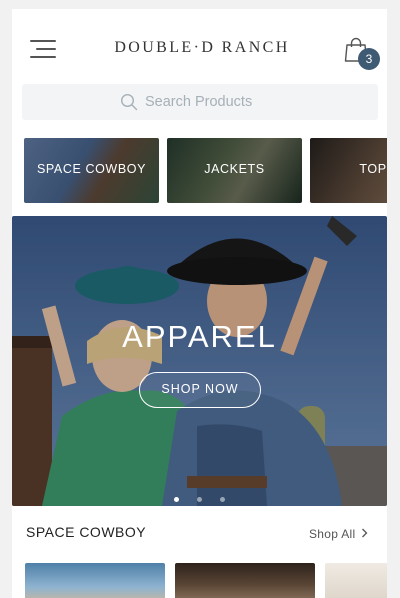  What do you see at coordinates (129, 102) in the screenshot?
I see `search-icon` at bounding box center [129, 102].